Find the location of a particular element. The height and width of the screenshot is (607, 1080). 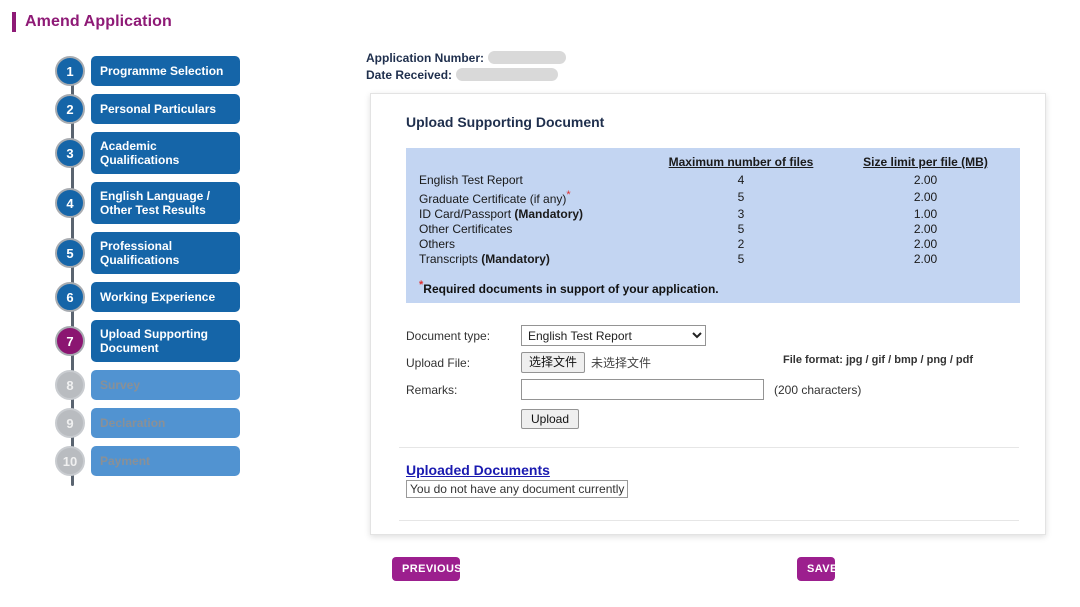

table-cell-max-files: 3 is located at coordinates (741, 214).